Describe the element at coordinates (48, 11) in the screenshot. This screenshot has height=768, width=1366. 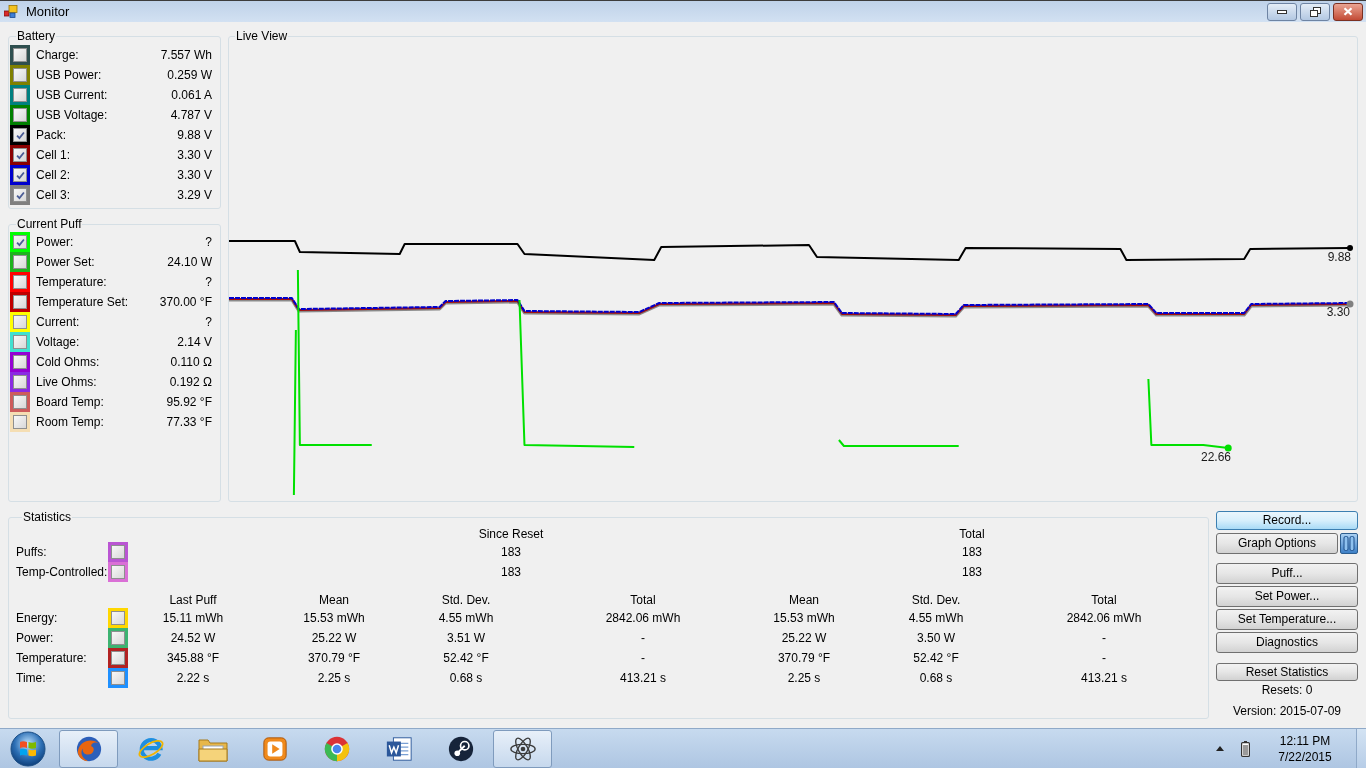
I see `window-title: Monitor` at that location.